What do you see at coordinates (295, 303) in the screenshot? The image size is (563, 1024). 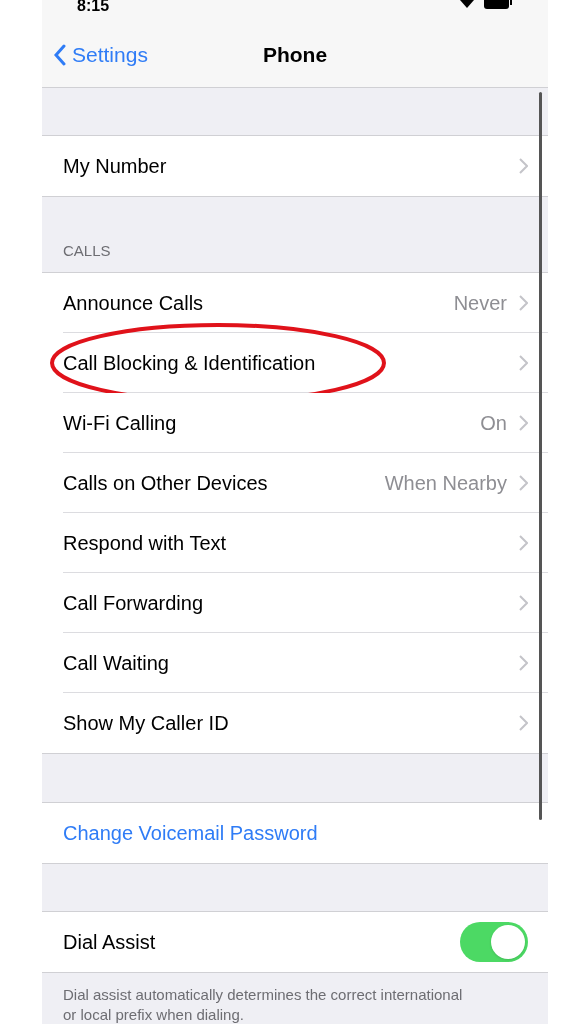 I see `settings-row: Announce Calls Never` at bounding box center [295, 303].